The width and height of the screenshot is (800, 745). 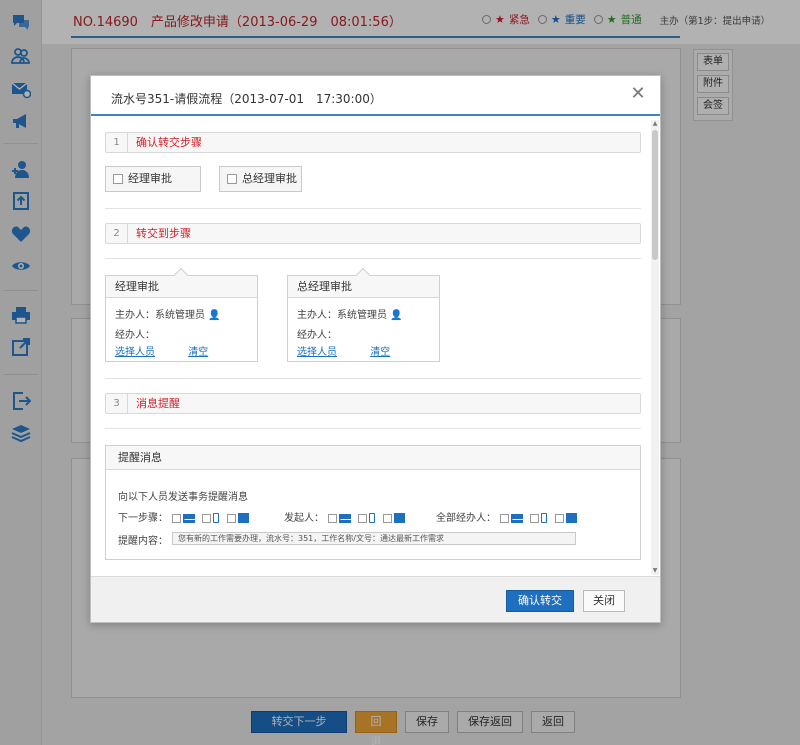 What do you see at coordinates (638, 94) in the screenshot?
I see `close-icon: ✕` at bounding box center [638, 94].